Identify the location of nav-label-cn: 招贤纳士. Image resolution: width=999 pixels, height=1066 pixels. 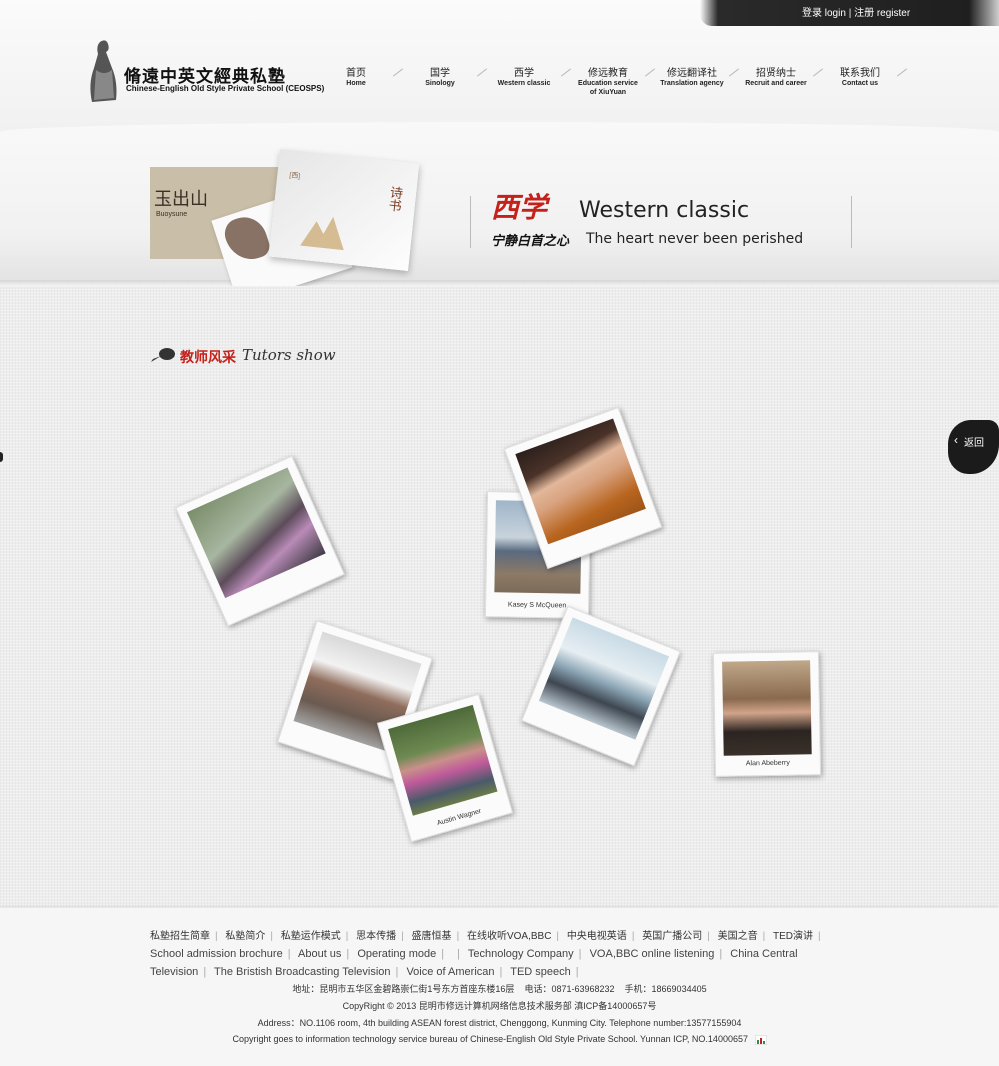
(776, 73).